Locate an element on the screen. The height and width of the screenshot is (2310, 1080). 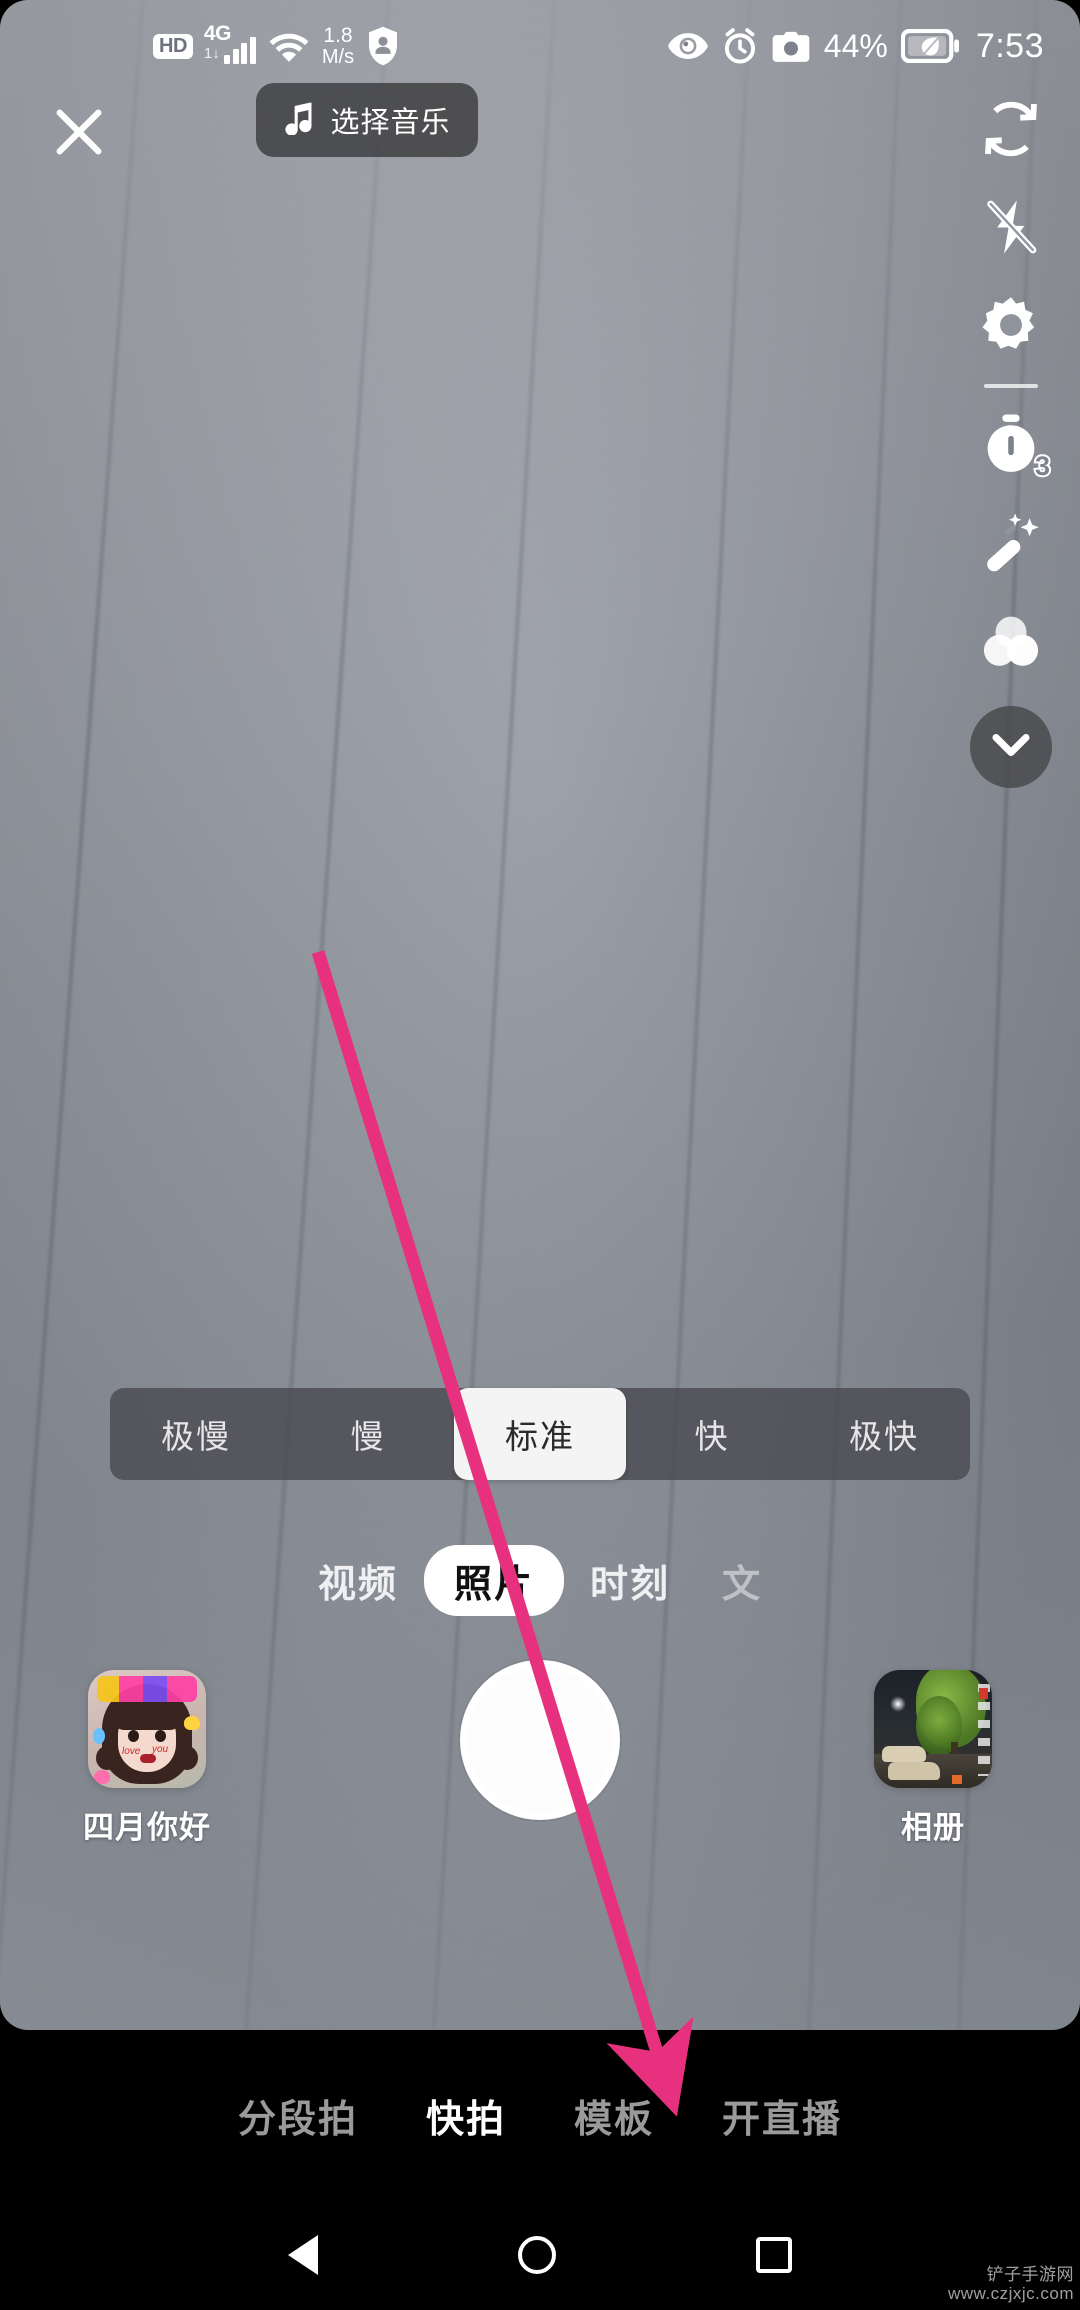
speed-option-standard: 标准 is located at coordinates (540, 1434).